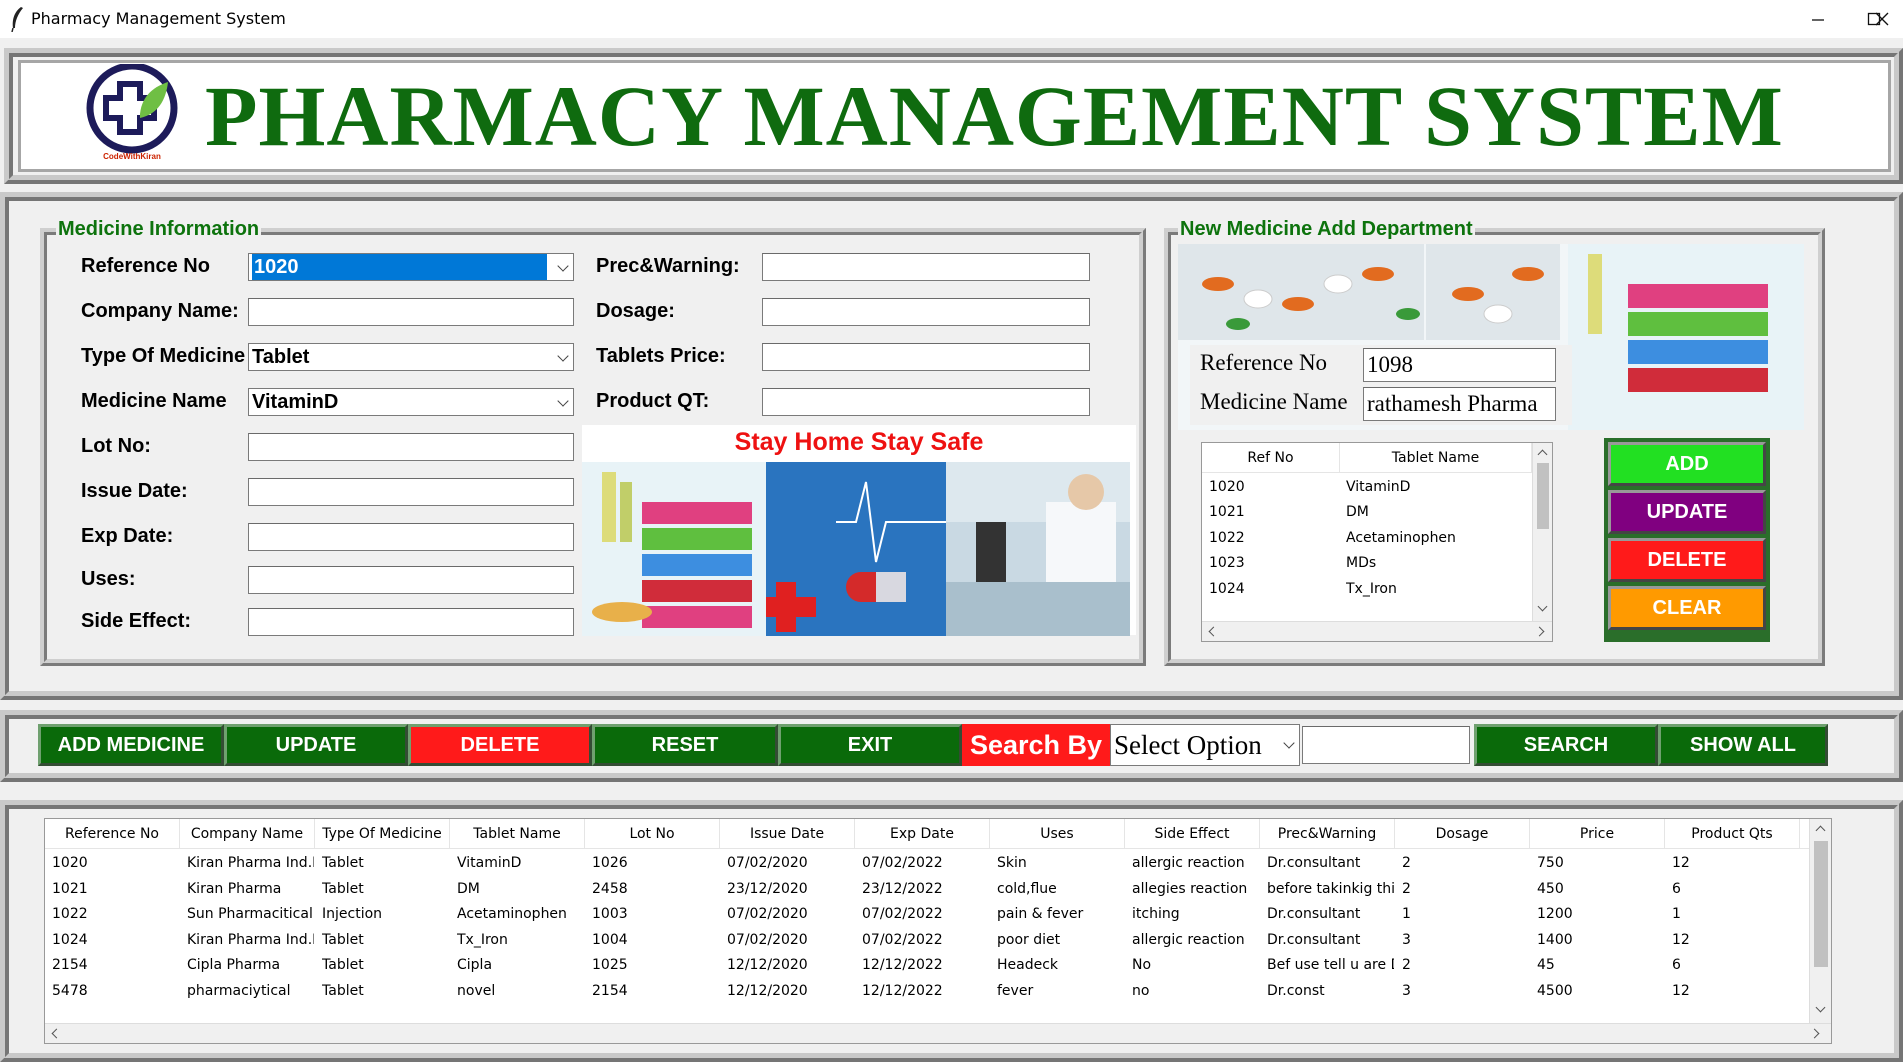 The height and width of the screenshot is (1062, 1903). I want to click on tablets-price-field, so click(926, 357).